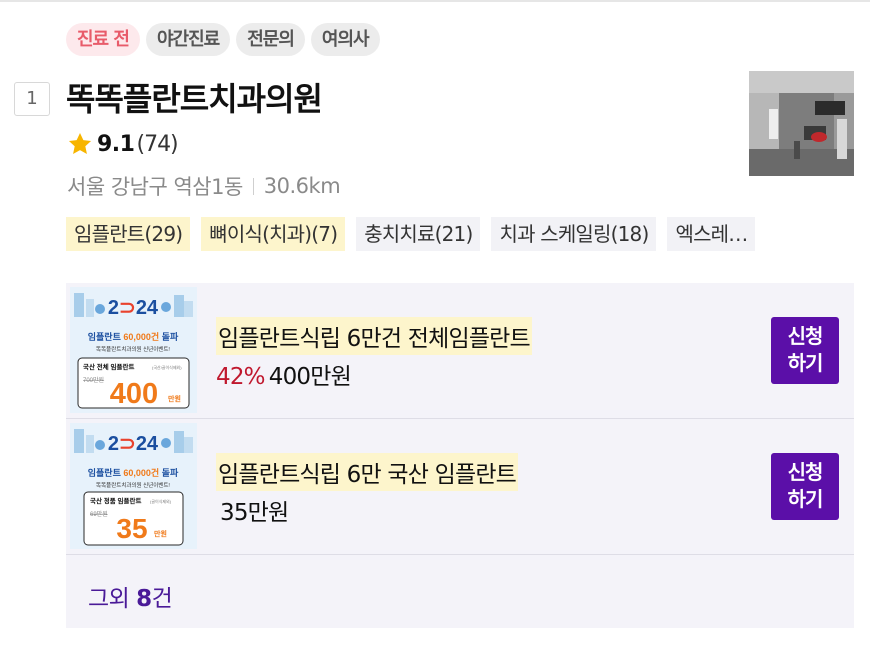 Image resolution: width=870 pixels, height=668 pixels. What do you see at coordinates (253, 186) in the screenshot?
I see `divider` at bounding box center [253, 186].